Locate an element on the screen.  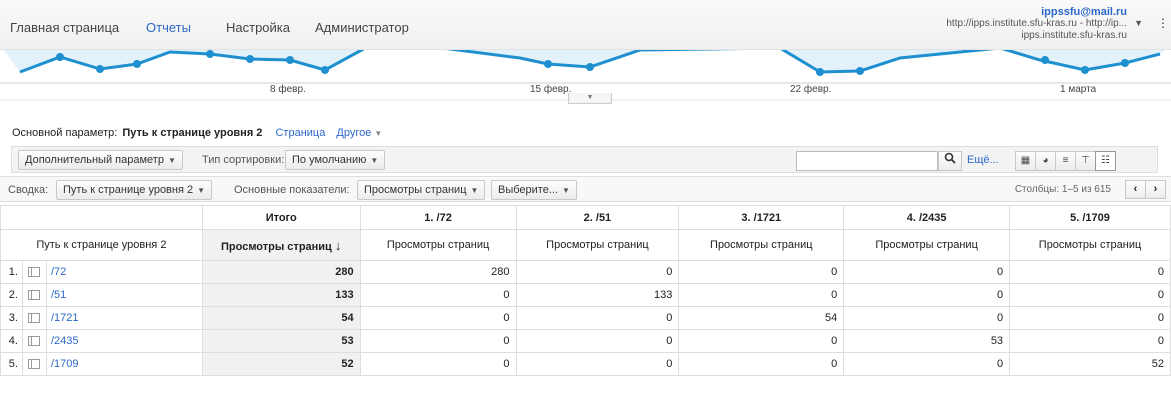
comparison-view-icon: ⊤ is located at coordinates (1085, 161).